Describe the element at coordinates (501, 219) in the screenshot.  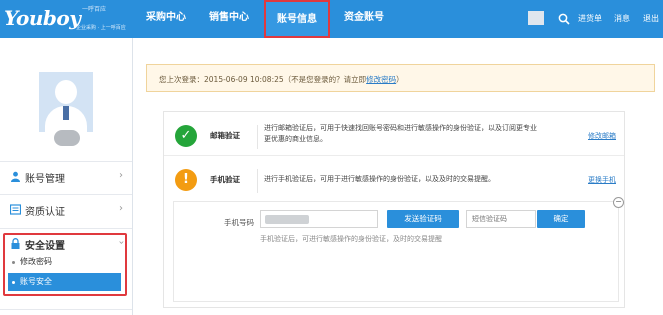
I see `sms-code-input` at that location.